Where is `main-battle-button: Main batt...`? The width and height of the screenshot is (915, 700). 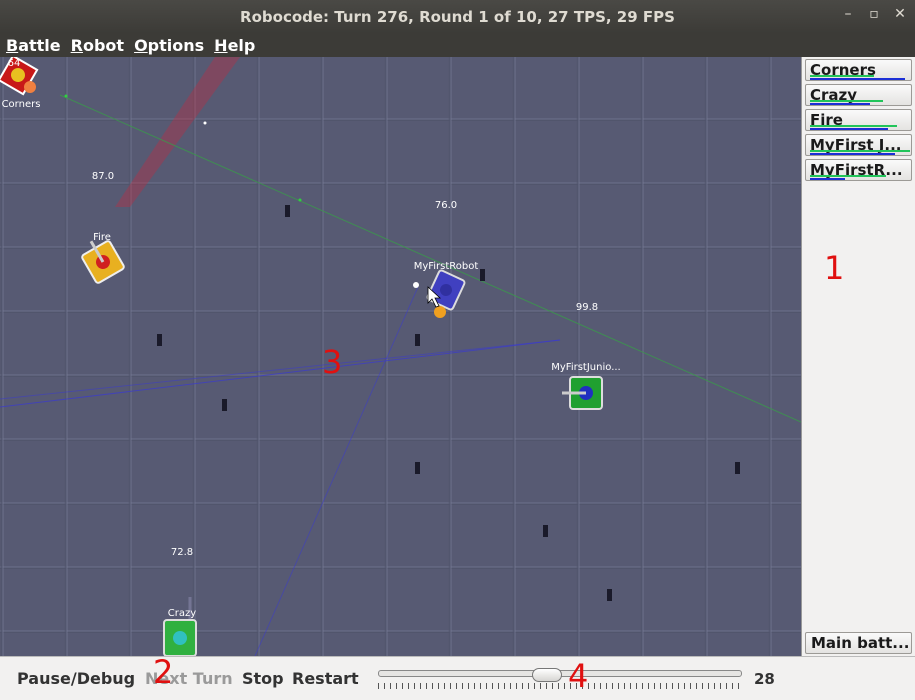
main-battle-button: Main batt... is located at coordinates (858, 643).